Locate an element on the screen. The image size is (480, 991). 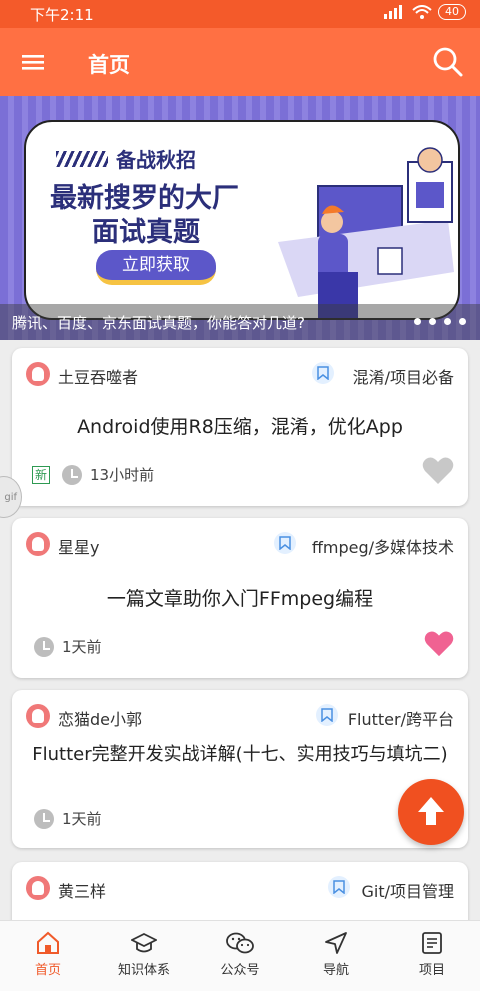
arrow-up-icon is located at coordinates (431, 811).